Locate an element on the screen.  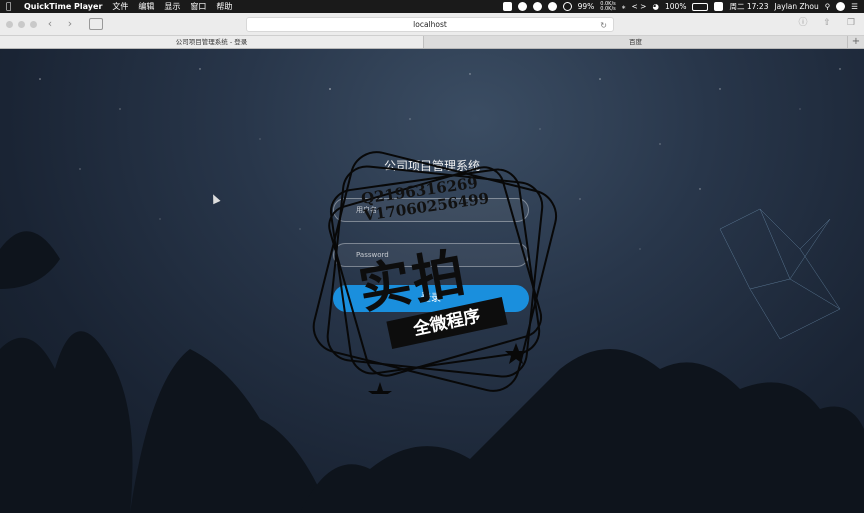
close-window-icon is located at coordinates (9, 24).